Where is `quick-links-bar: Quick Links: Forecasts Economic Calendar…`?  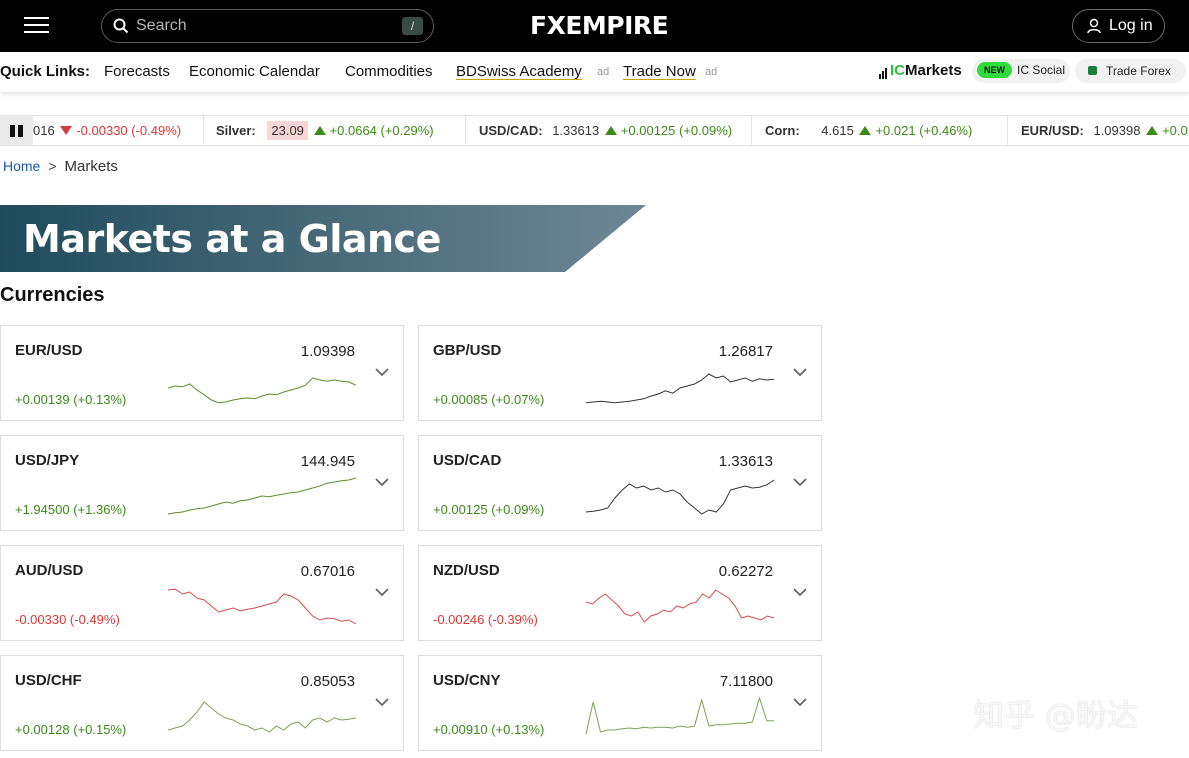 quick-links-bar: Quick Links: Forecasts Economic Calendar… is located at coordinates (594, 72).